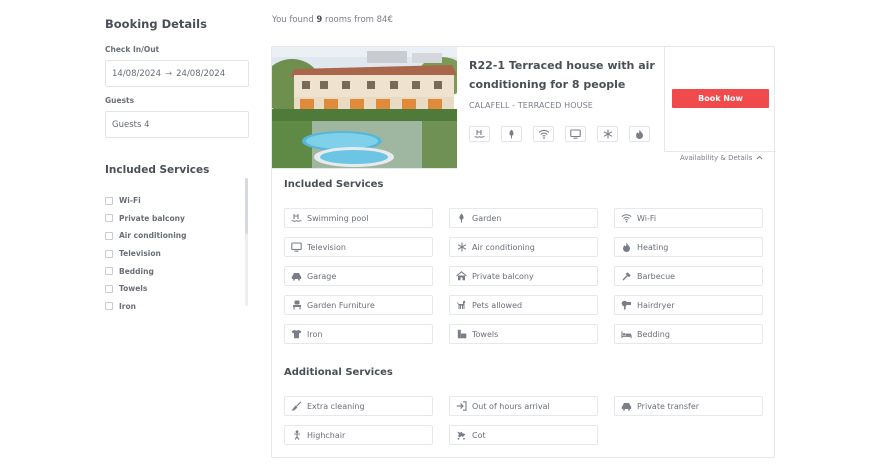 This screenshot has width=880, height=472. What do you see at coordinates (156, 24) in the screenshot?
I see `booking-details-title: Booking Details` at bounding box center [156, 24].